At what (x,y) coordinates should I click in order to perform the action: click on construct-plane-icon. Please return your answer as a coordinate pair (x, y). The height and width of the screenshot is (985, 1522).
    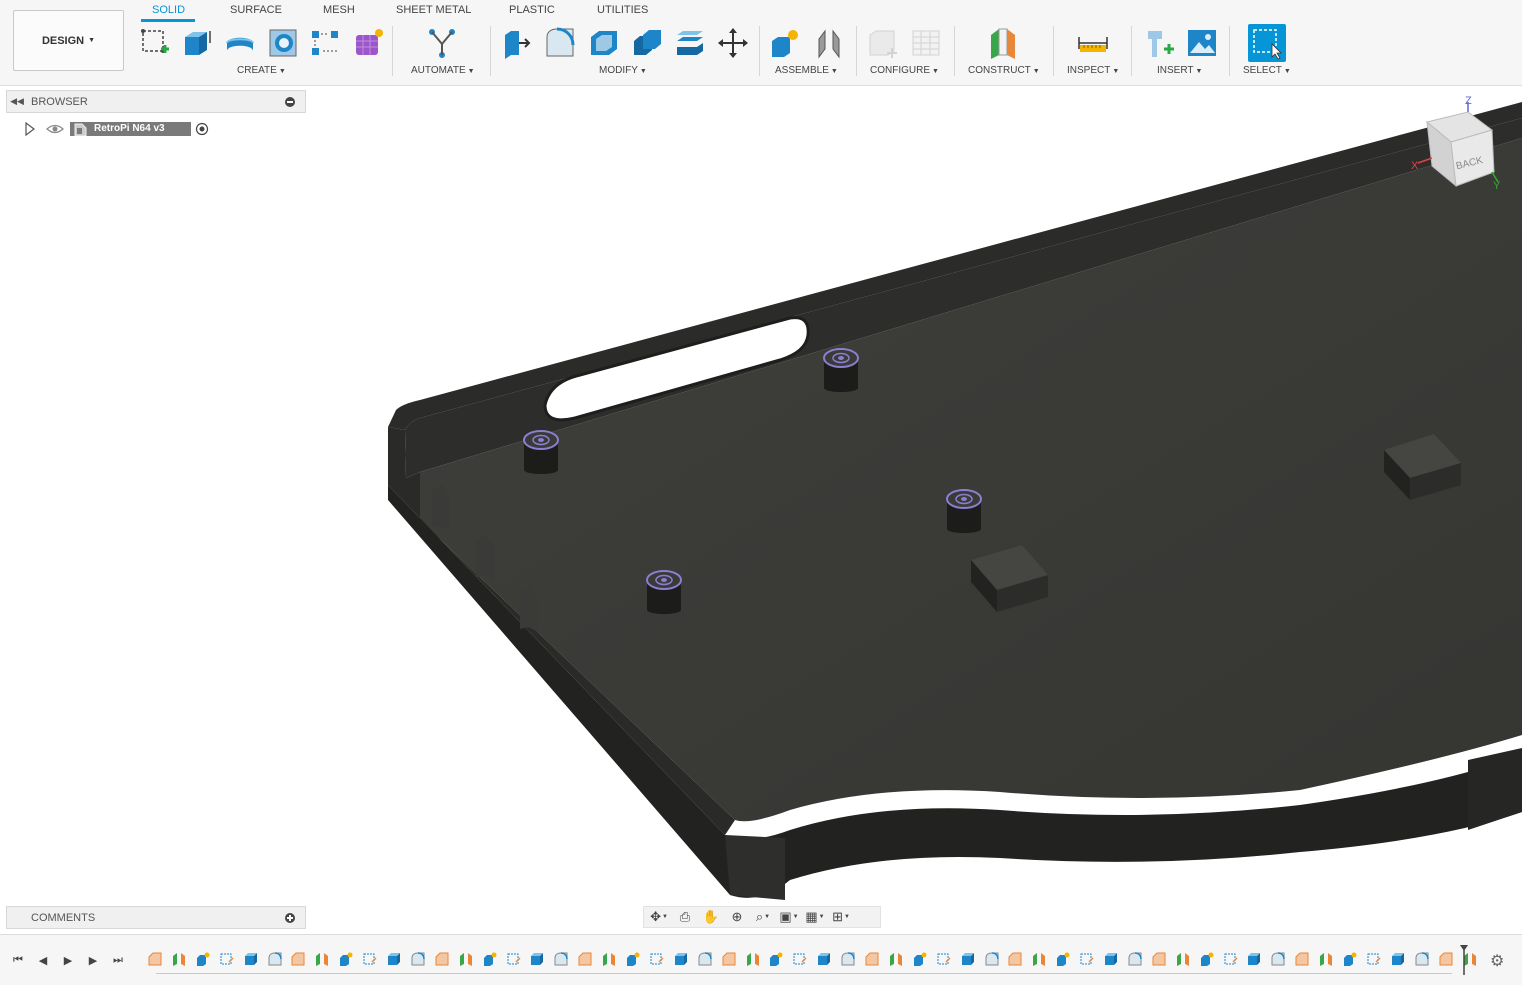
    Looking at the image, I should click on (1003, 43).